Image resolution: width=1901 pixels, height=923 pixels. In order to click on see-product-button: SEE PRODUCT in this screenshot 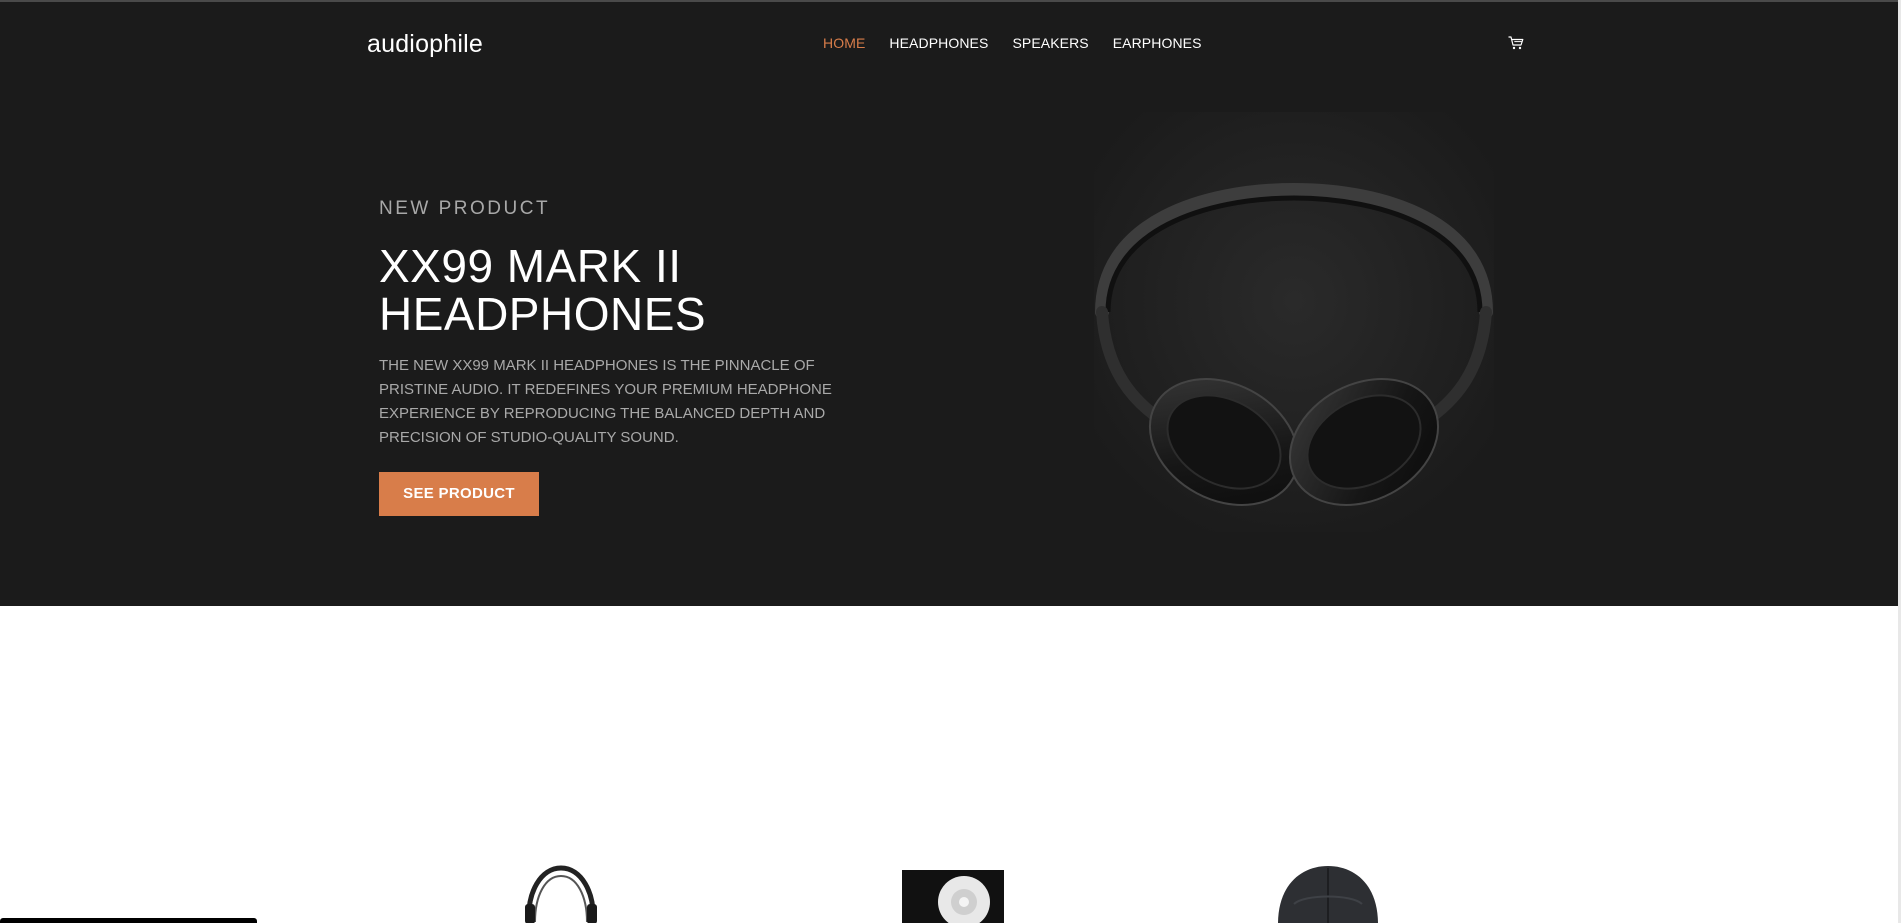, I will do `click(459, 494)`.